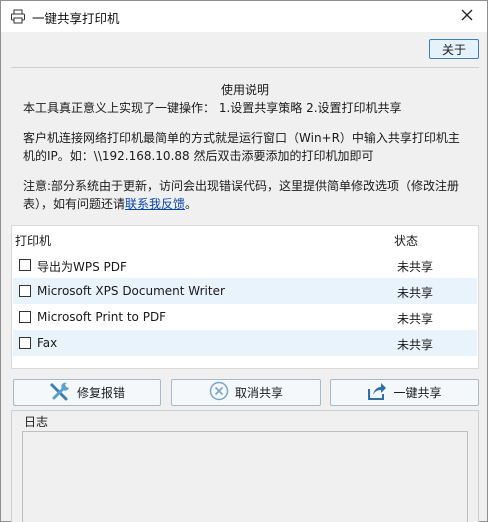  Describe the element at coordinates (131, 291) in the screenshot. I see `printer-name: Microsoft XPS Document Writer` at that location.